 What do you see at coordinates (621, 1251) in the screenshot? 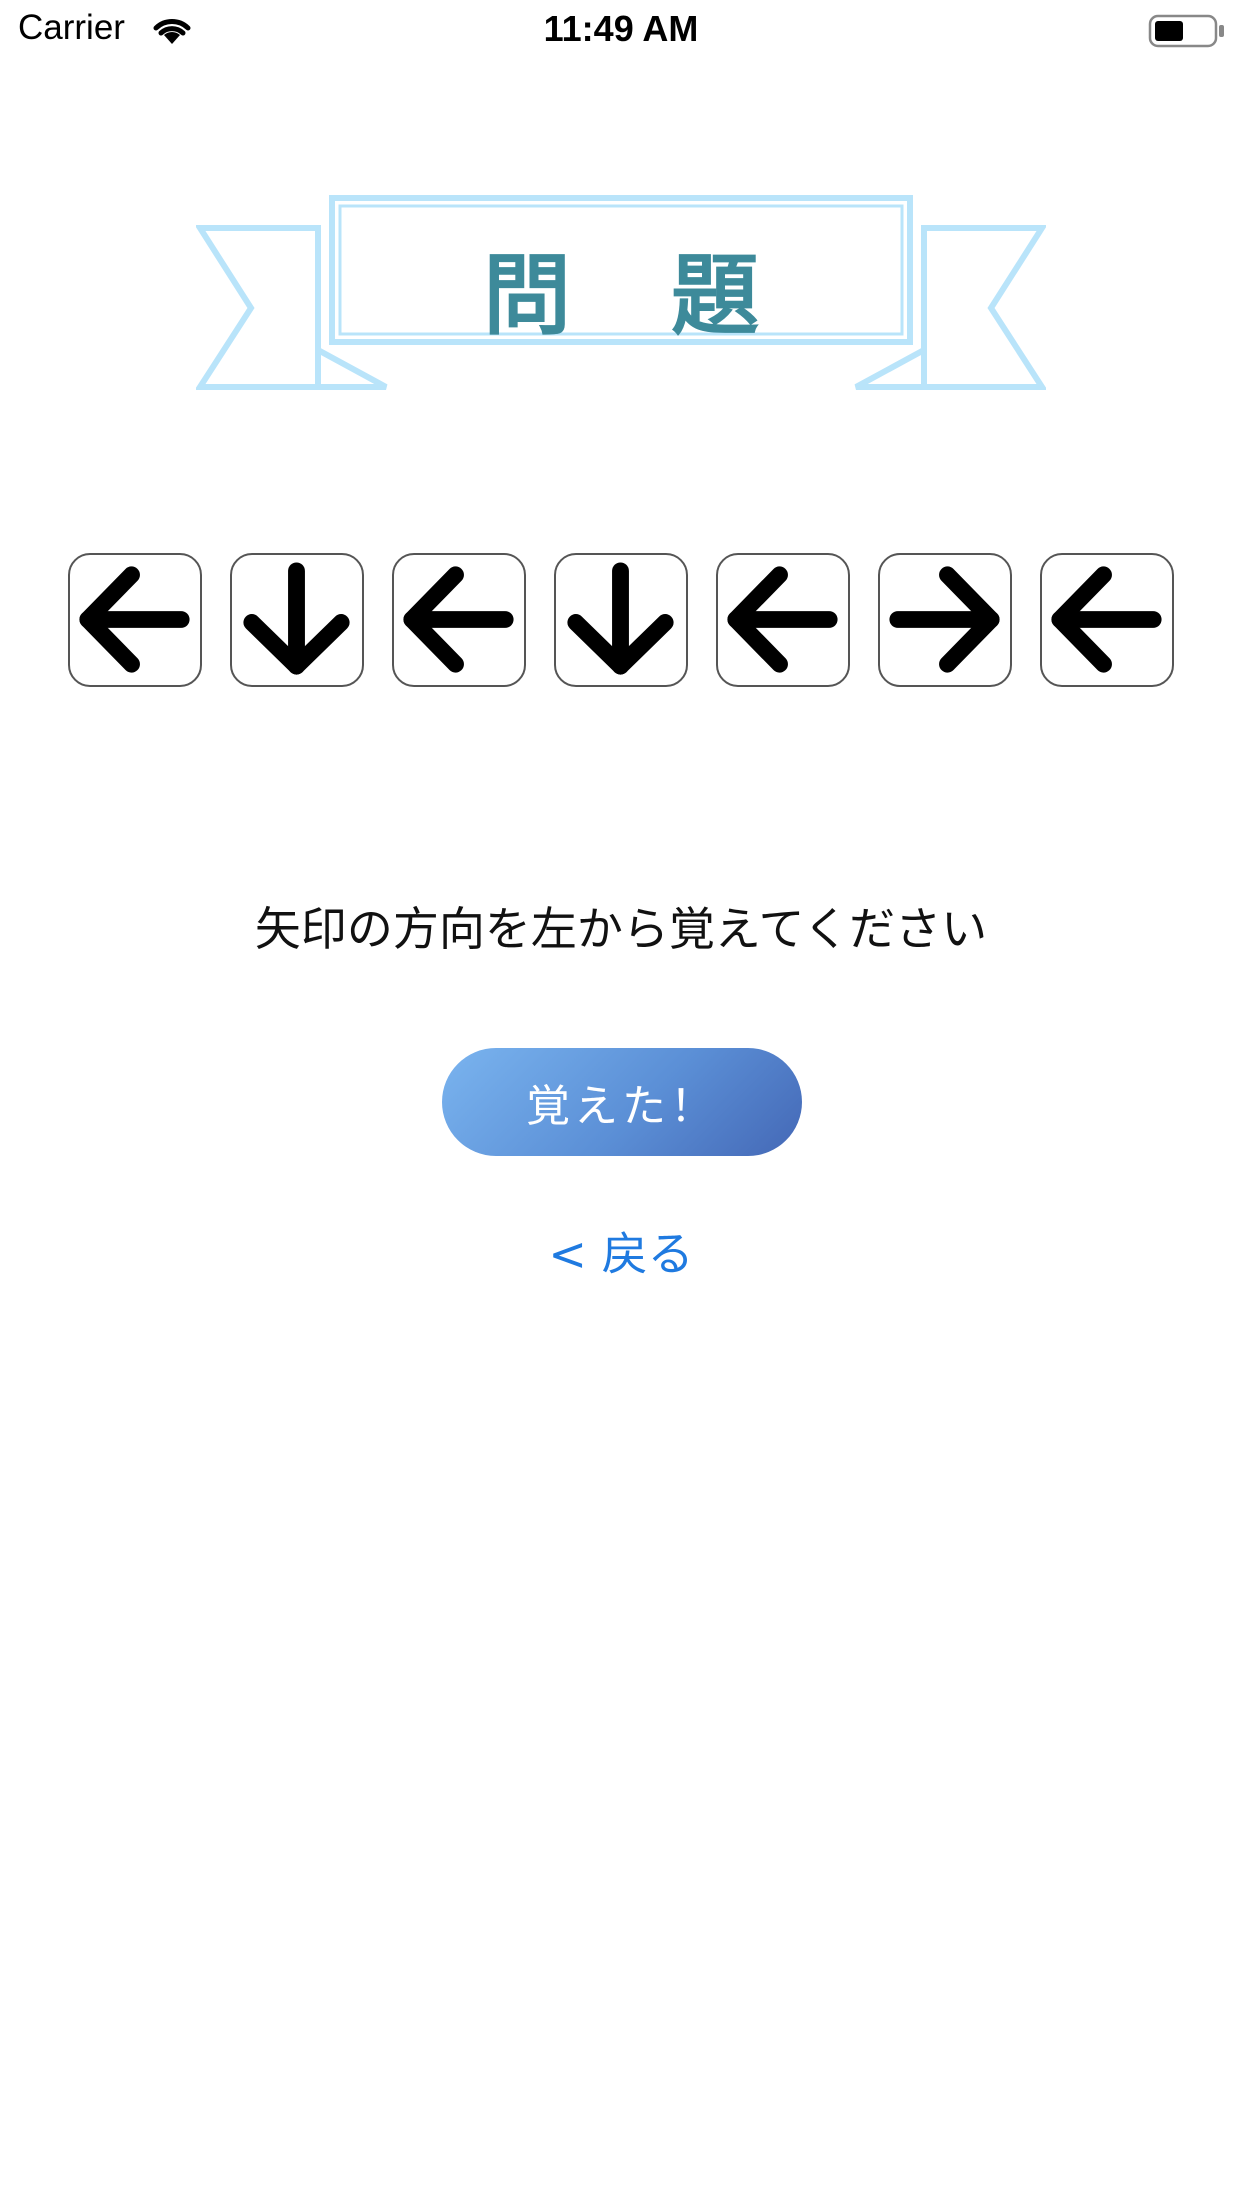
I see `back-link: < 戻る` at bounding box center [621, 1251].